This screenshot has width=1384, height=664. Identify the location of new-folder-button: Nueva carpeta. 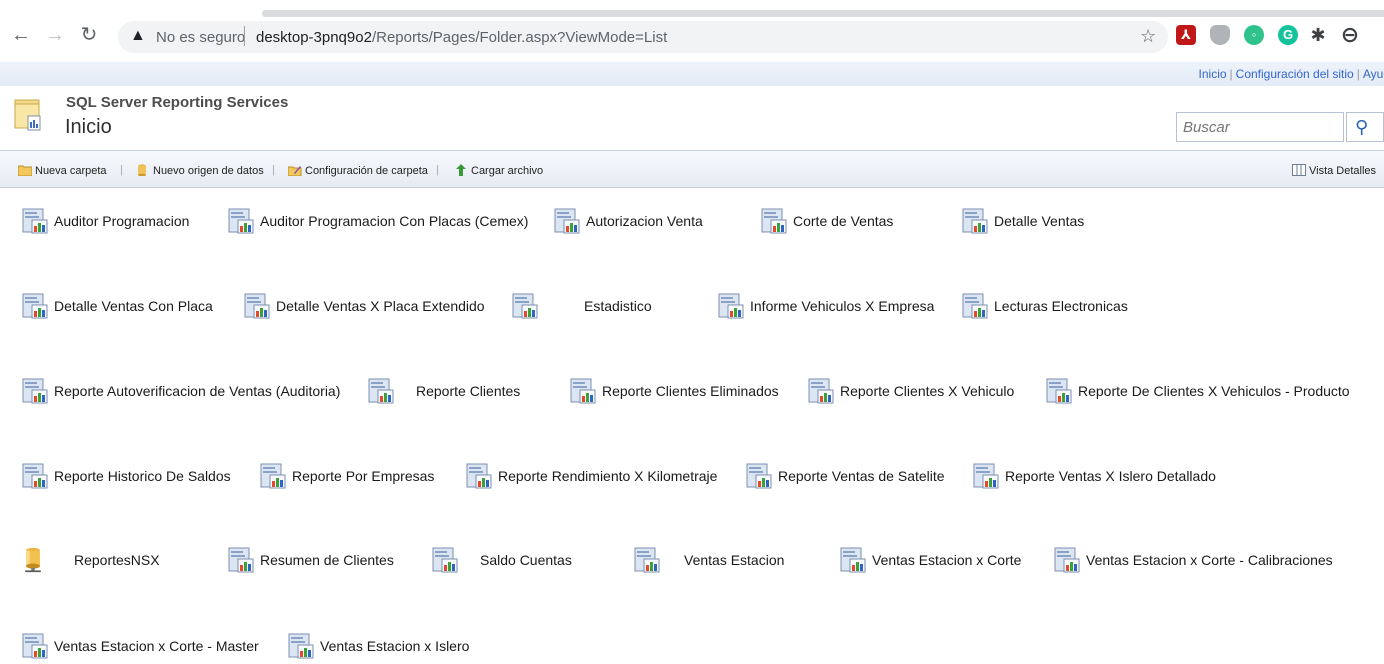
(62, 170).